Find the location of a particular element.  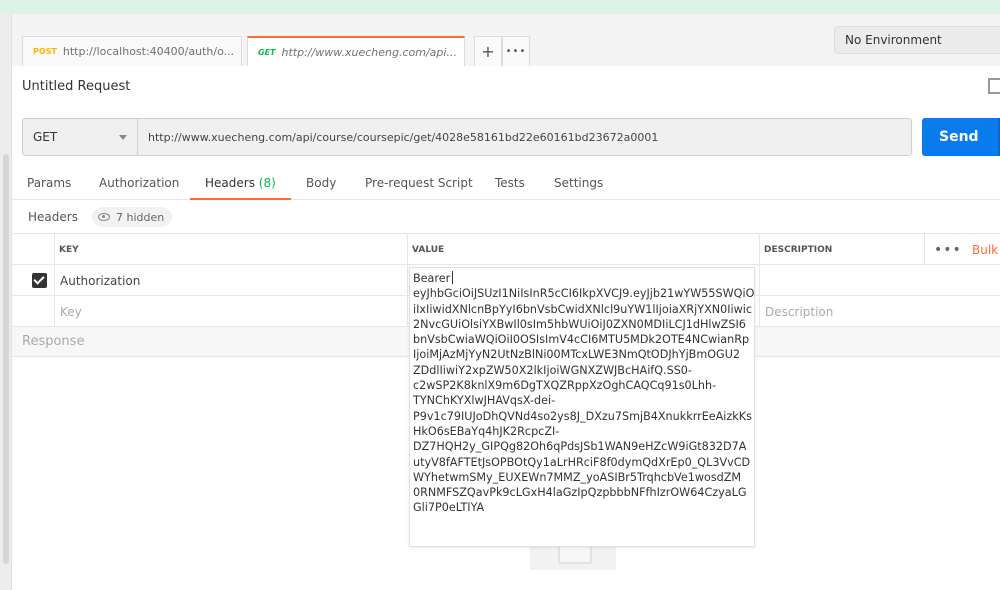

column-header-value: VALUE is located at coordinates (428, 249).